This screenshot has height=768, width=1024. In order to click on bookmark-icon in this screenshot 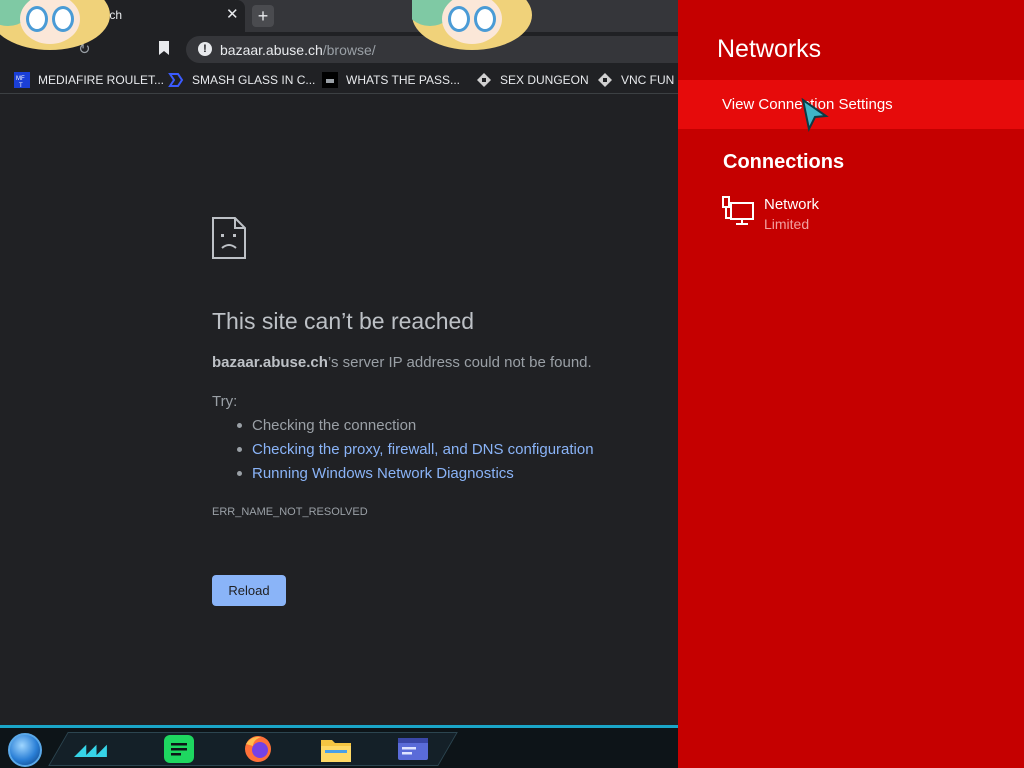, I will do `click(164, 48)`.